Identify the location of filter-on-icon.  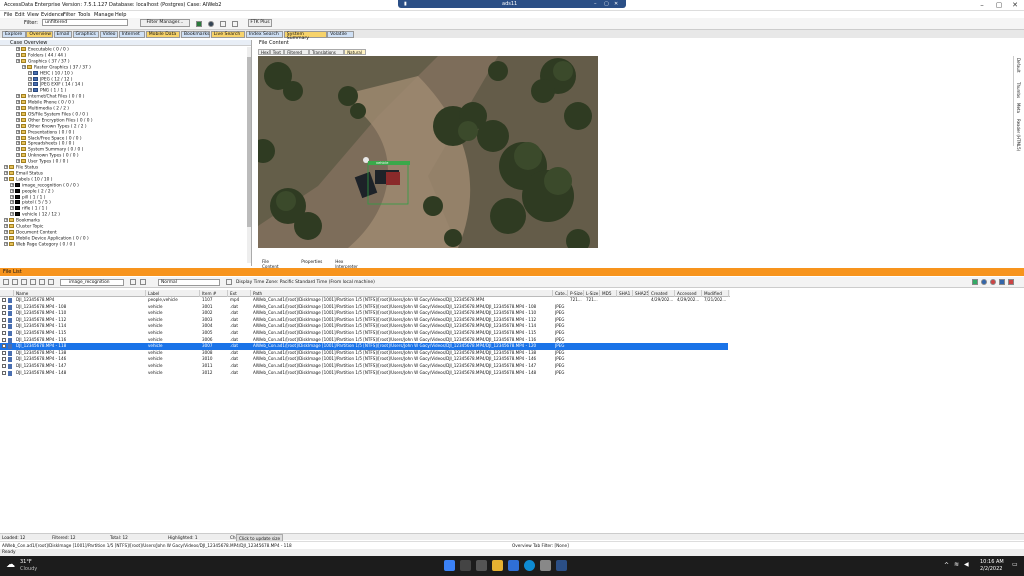
(199, 24).